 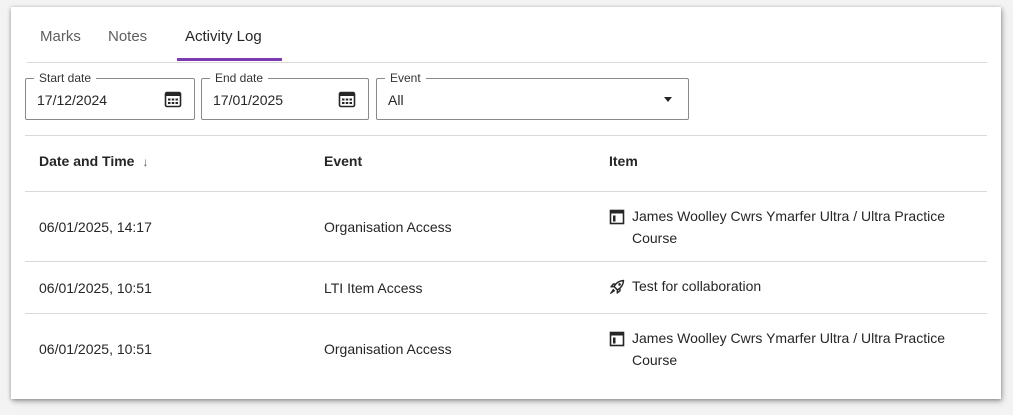 I want to click on end-date-value: 17/01/2025, so click(x=248, y=100).